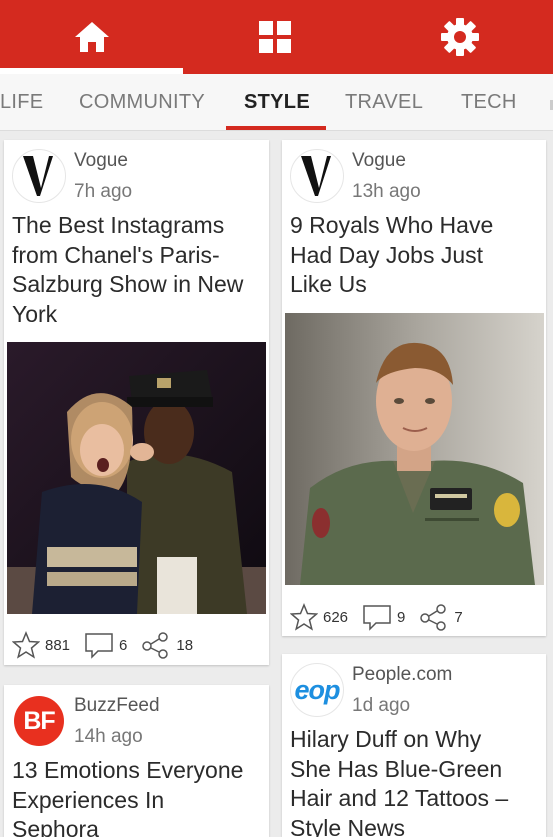 The width and height of the screenshot is (553, 837). What do you see at coordinates (118, 225) in the screenshot?
I see `title-line: The Best Instagrams` at bounding box center [118, 225].